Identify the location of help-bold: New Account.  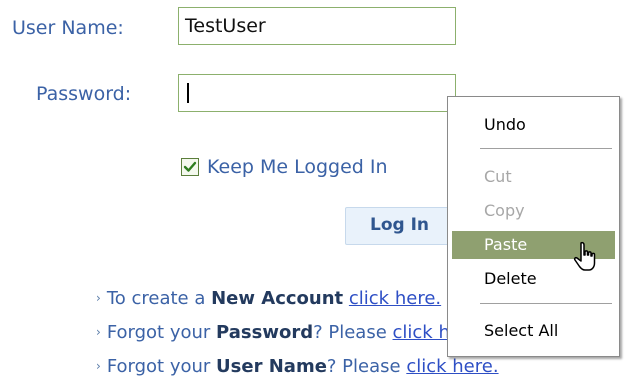
(277, 298).